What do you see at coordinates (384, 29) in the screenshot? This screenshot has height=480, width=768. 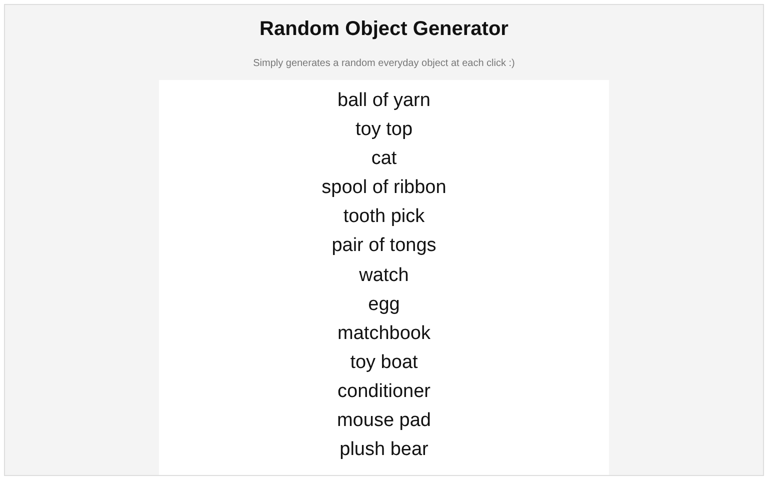 I see `page-title: Random Object Generator` at bounding box center [384, 29].